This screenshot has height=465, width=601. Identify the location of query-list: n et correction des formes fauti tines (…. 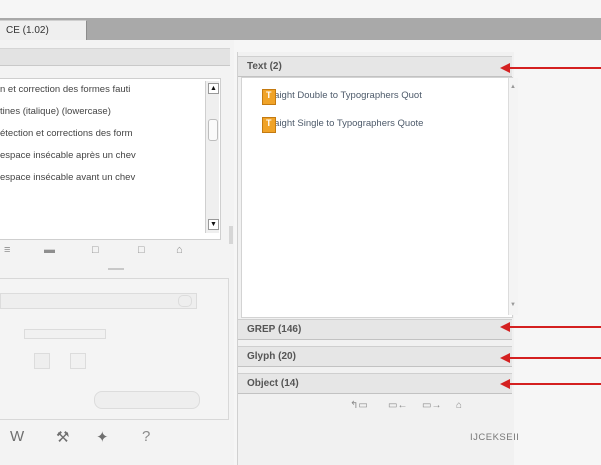
(110, 159).